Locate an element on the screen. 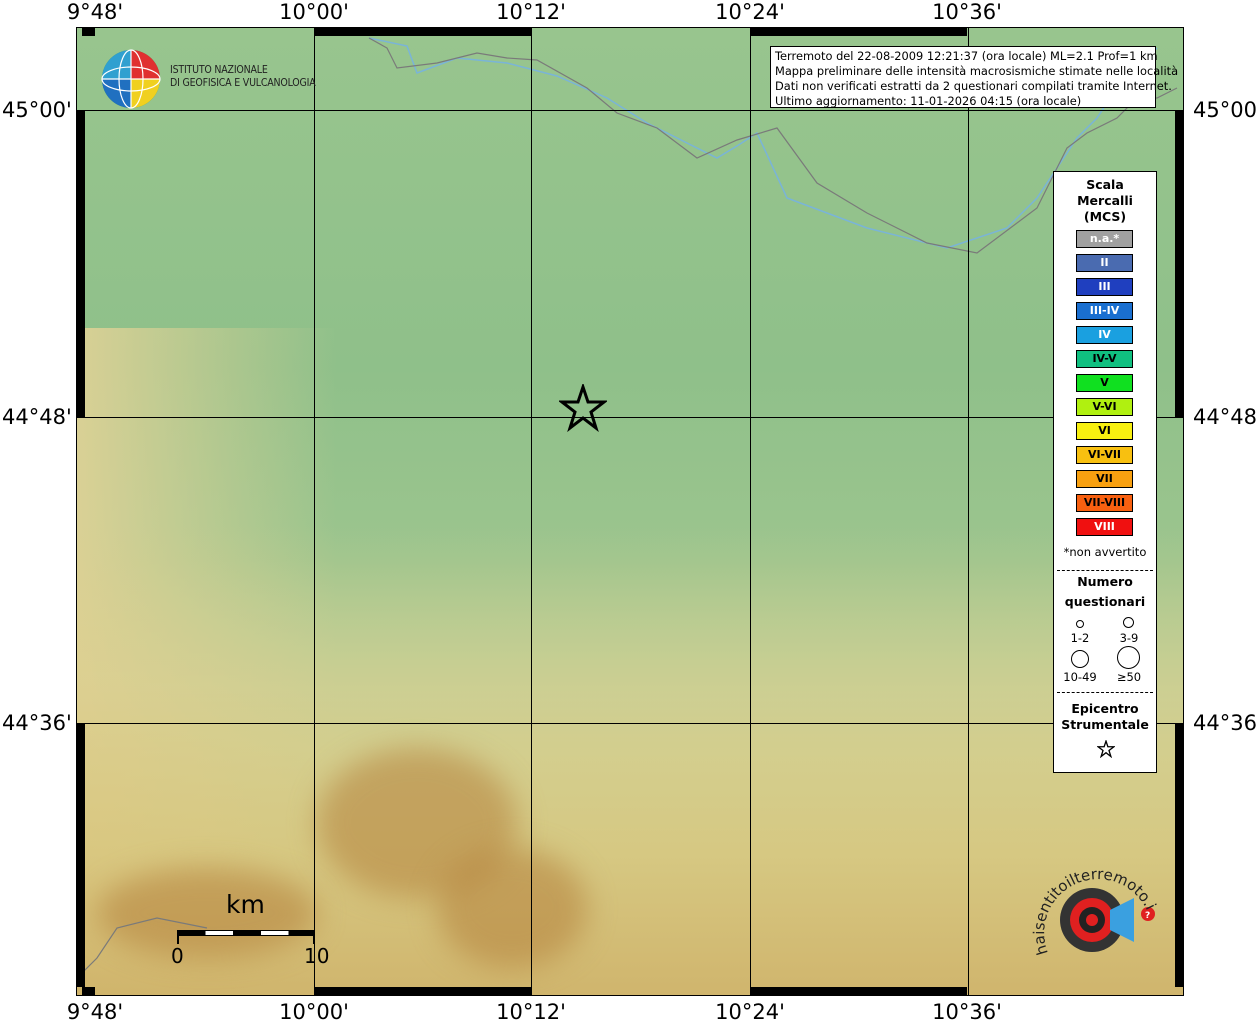 This screenshot has height=1024, width=1257. count-label: 1-2 is located at coordinates (1080, 638).